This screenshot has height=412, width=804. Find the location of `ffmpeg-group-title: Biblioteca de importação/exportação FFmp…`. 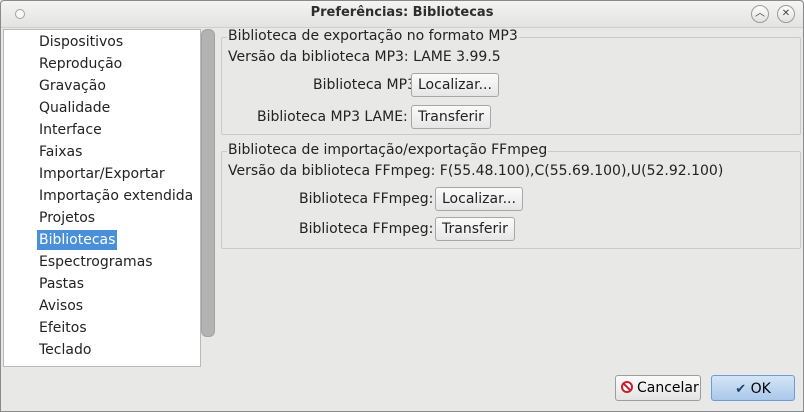

ffmpeg-group-title: Biblioteca de importação/exportação FFmp… is located at coordinates (388, 150).